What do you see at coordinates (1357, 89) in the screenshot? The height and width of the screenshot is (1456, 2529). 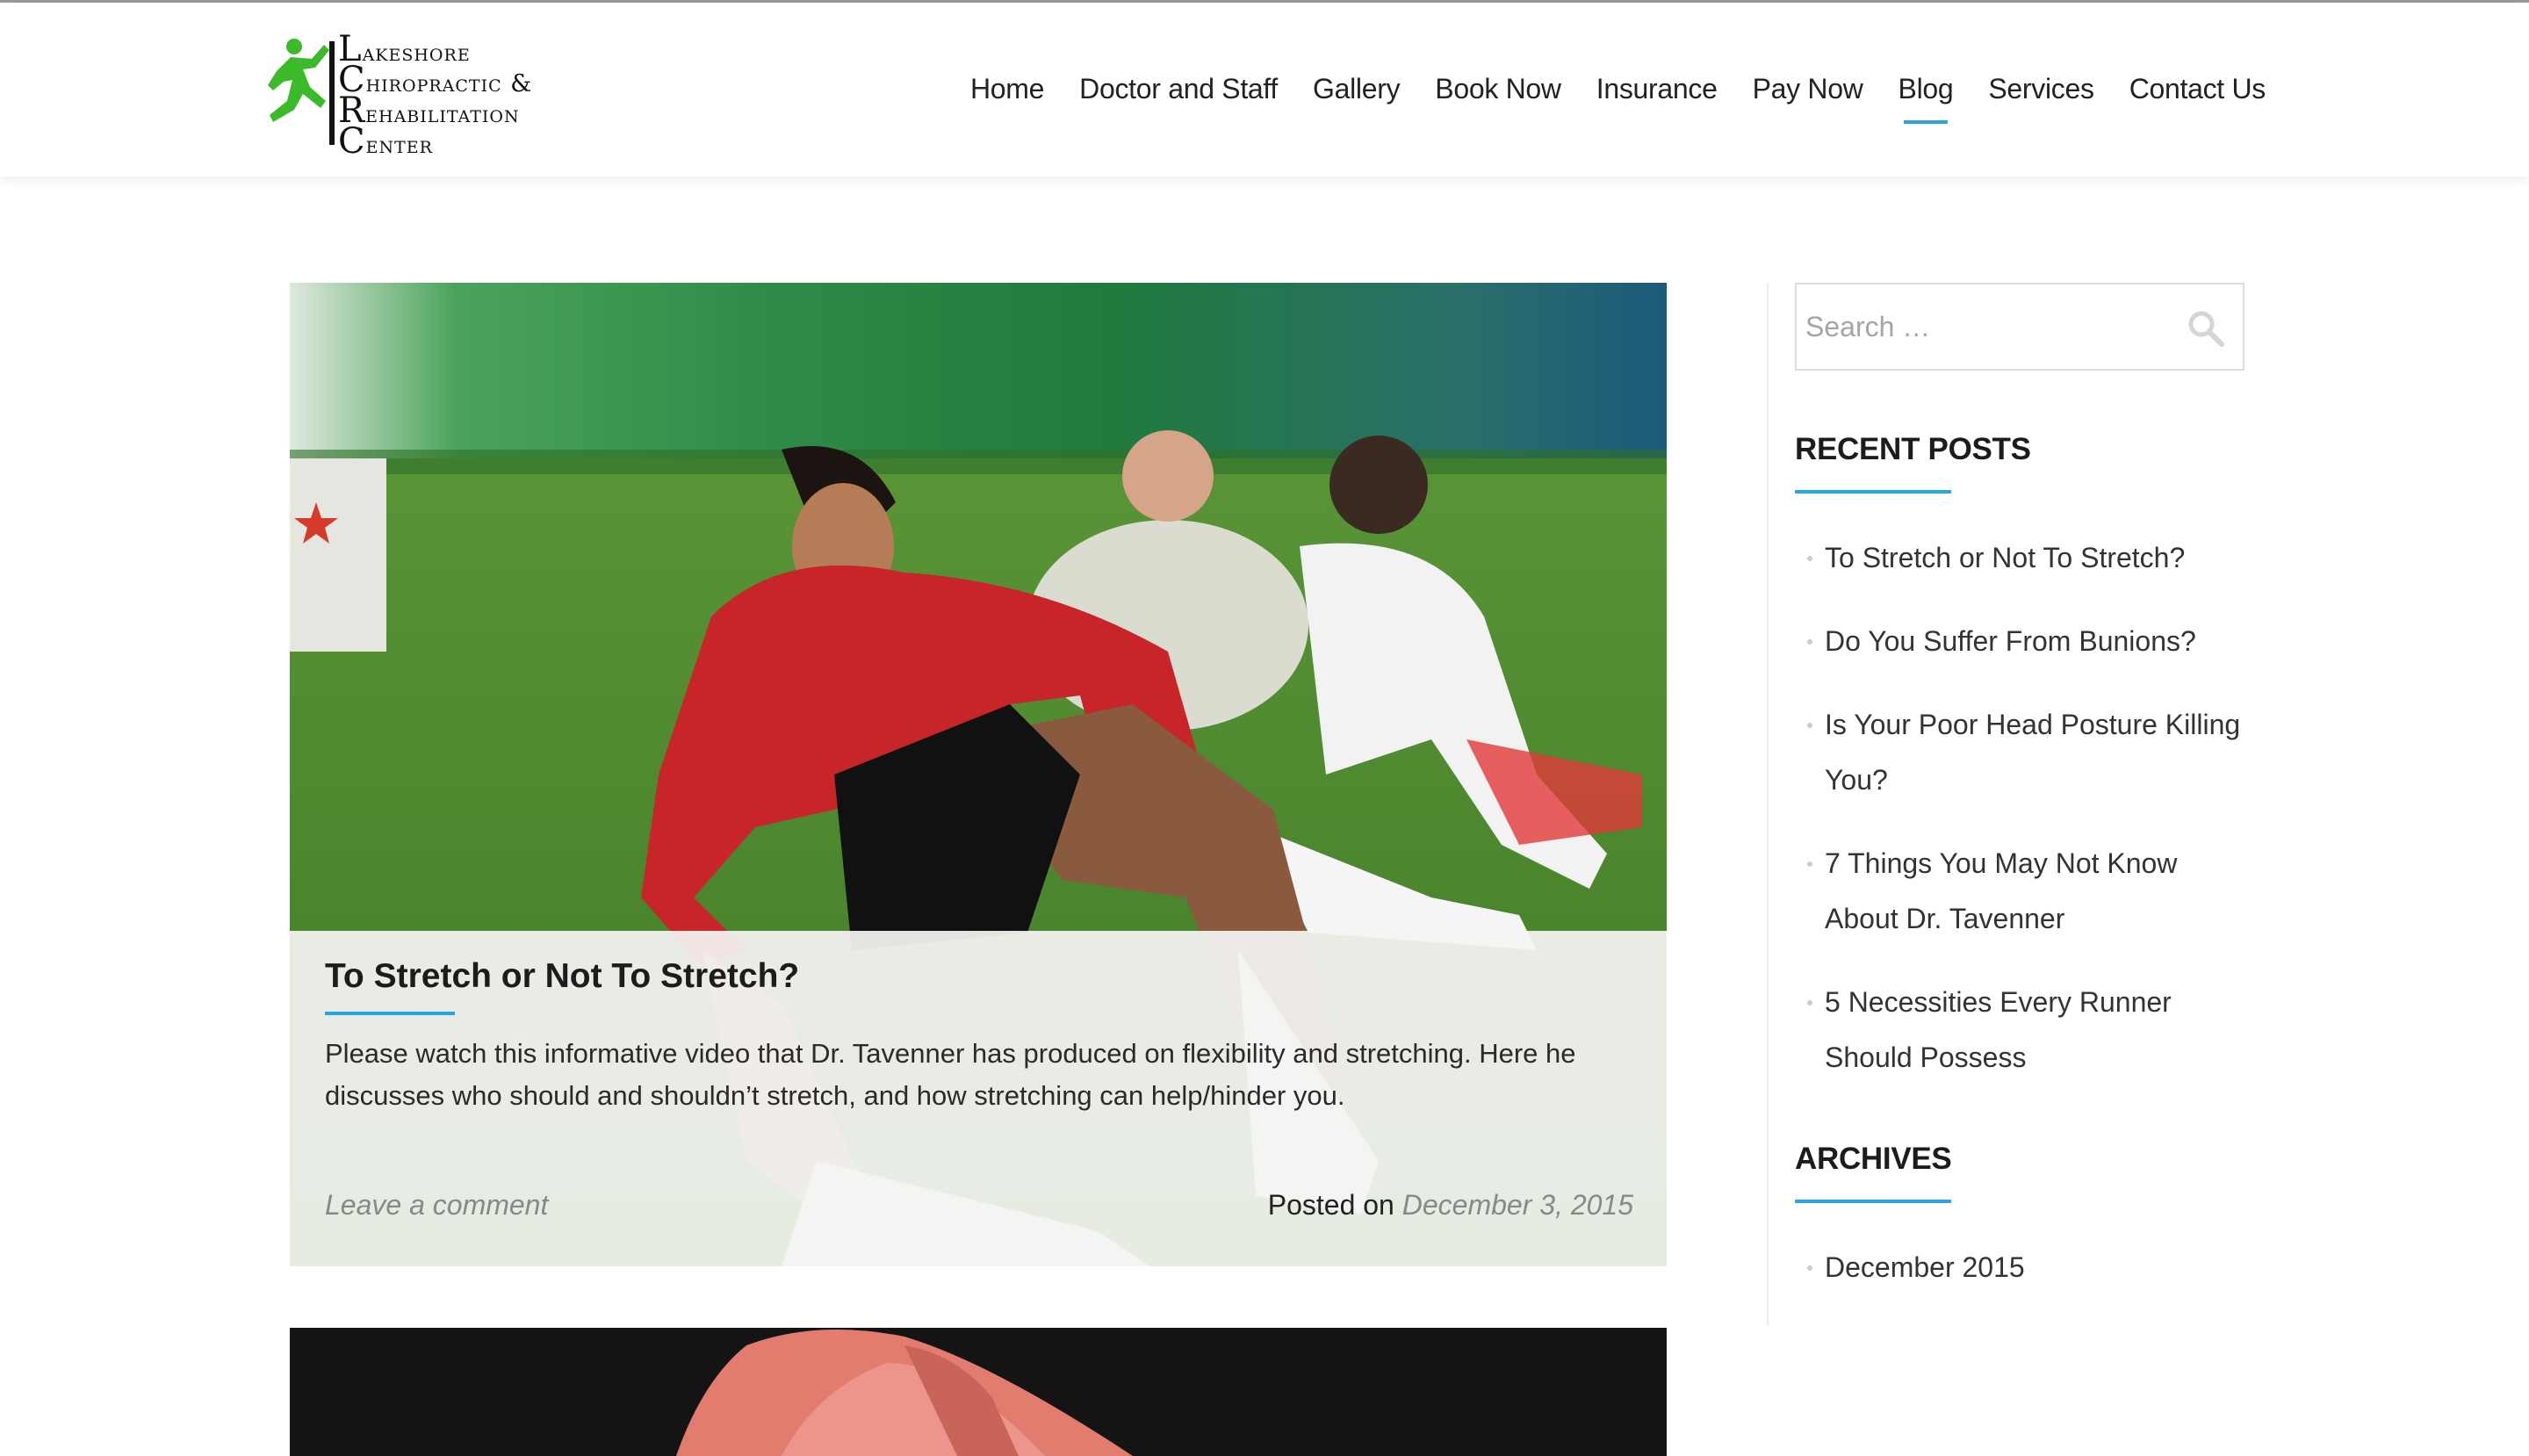 I see `nav-gallery: Gallery` at bounding box center [1357, 89].